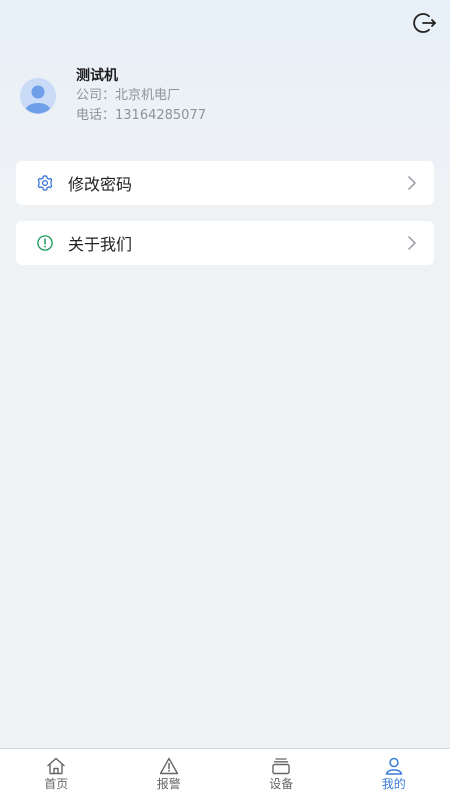 The height and width of the screenshot is (800, 450). I want to click on alert-triangle-icon, so click(169, 766).